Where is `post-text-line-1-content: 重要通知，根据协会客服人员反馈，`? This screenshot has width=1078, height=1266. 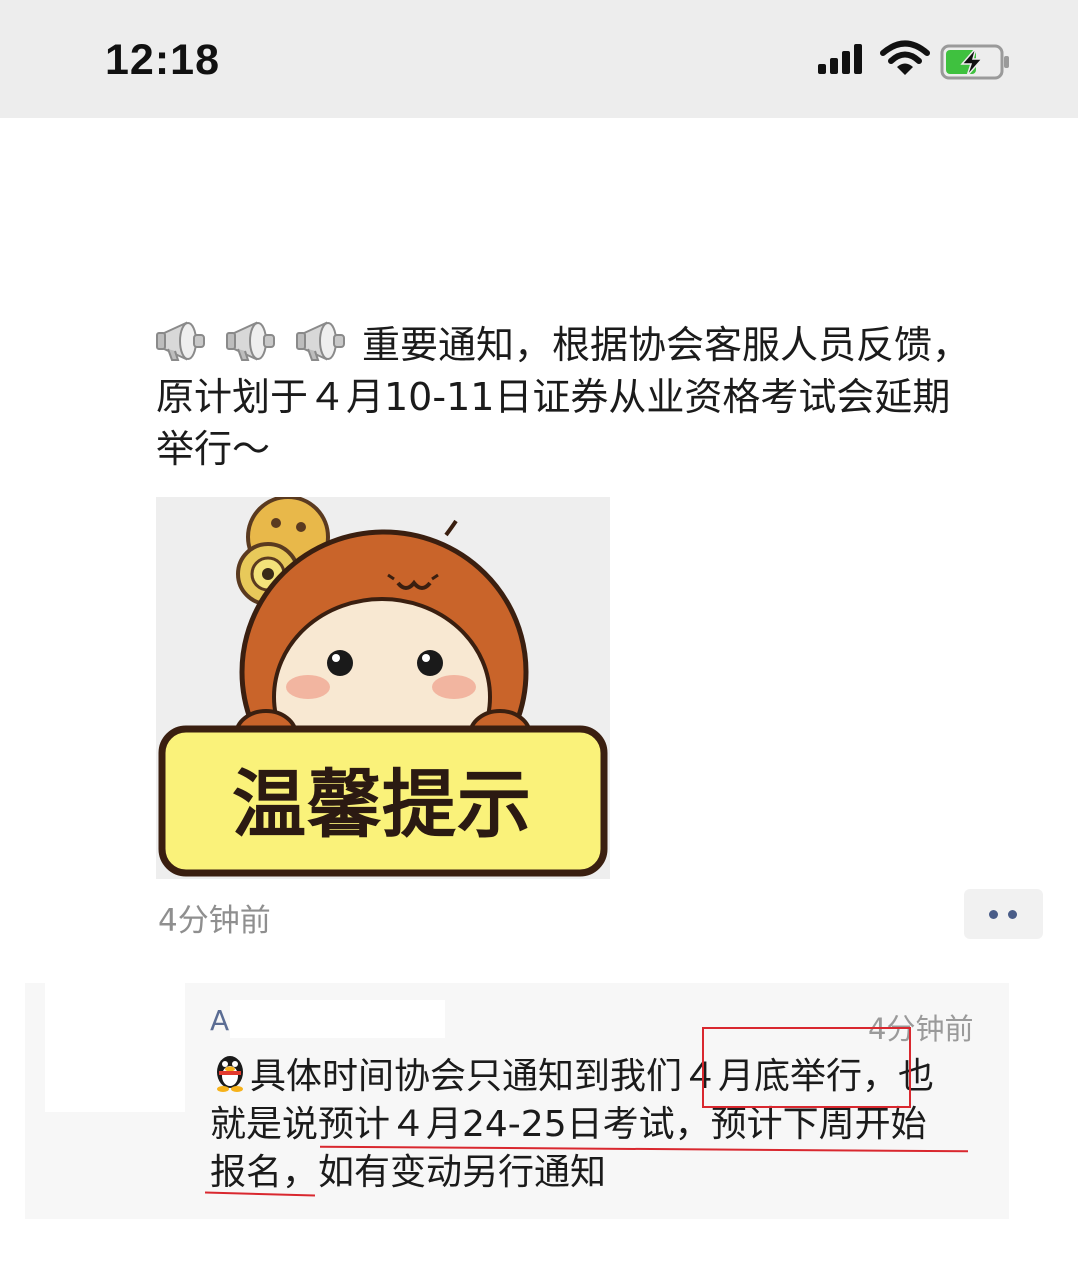
post-text-line-1-content: 重要通知，根据协会客服人员反馈， is located at coordinates (666, 345).